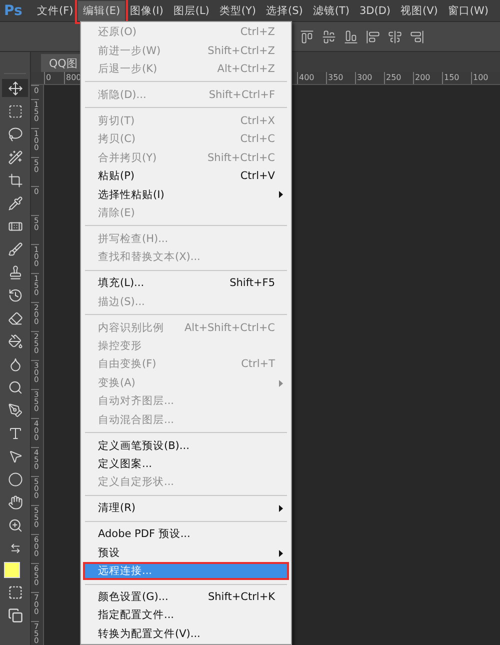  What do you see at coordinates (427, 78) in the screenshot?
I see `ruler-label: 200` at bounding box center [427, 78].